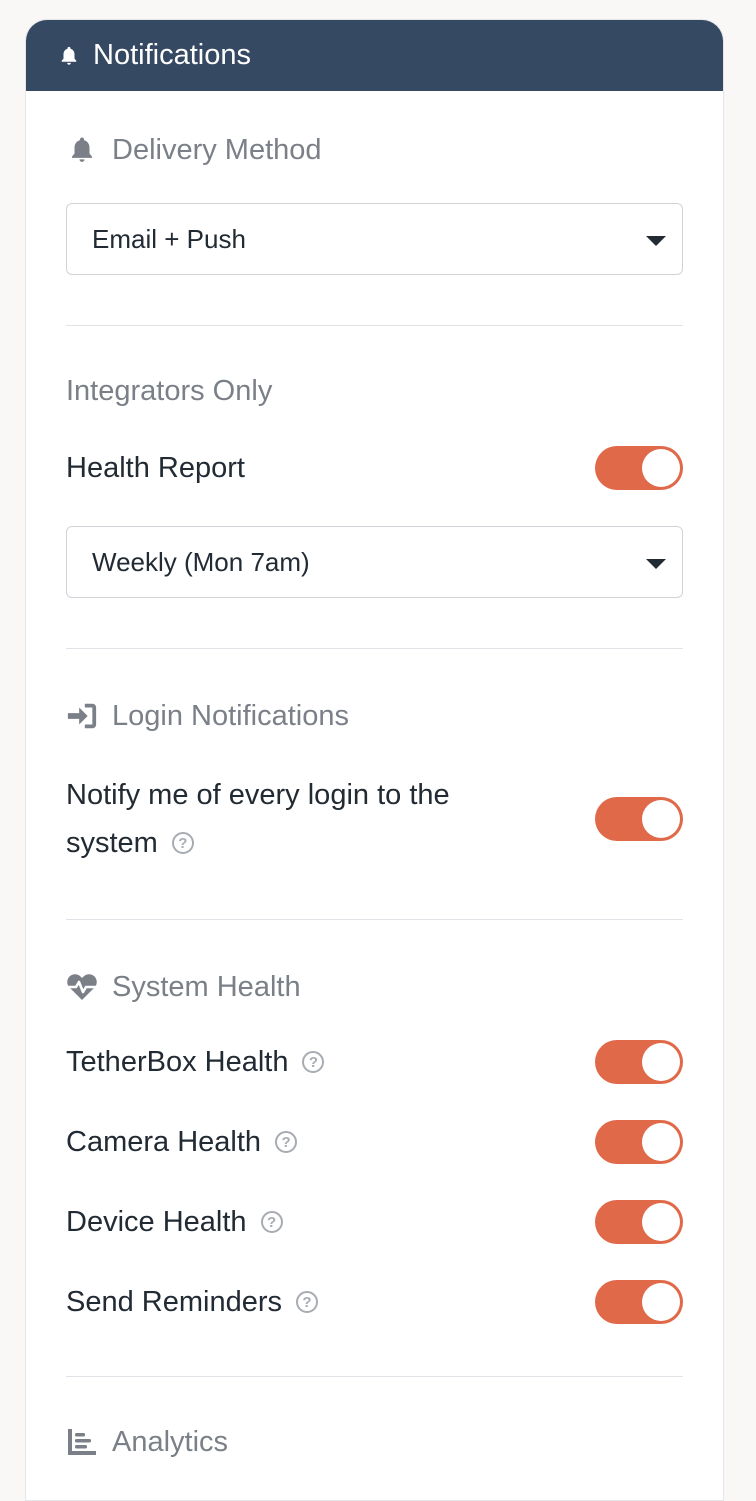  What do you see at coordinates (201, 561) in the screenshot?
I see `health-report-frequency-value: Weekly (Mon 7am)` at bounding box center [201, 561].